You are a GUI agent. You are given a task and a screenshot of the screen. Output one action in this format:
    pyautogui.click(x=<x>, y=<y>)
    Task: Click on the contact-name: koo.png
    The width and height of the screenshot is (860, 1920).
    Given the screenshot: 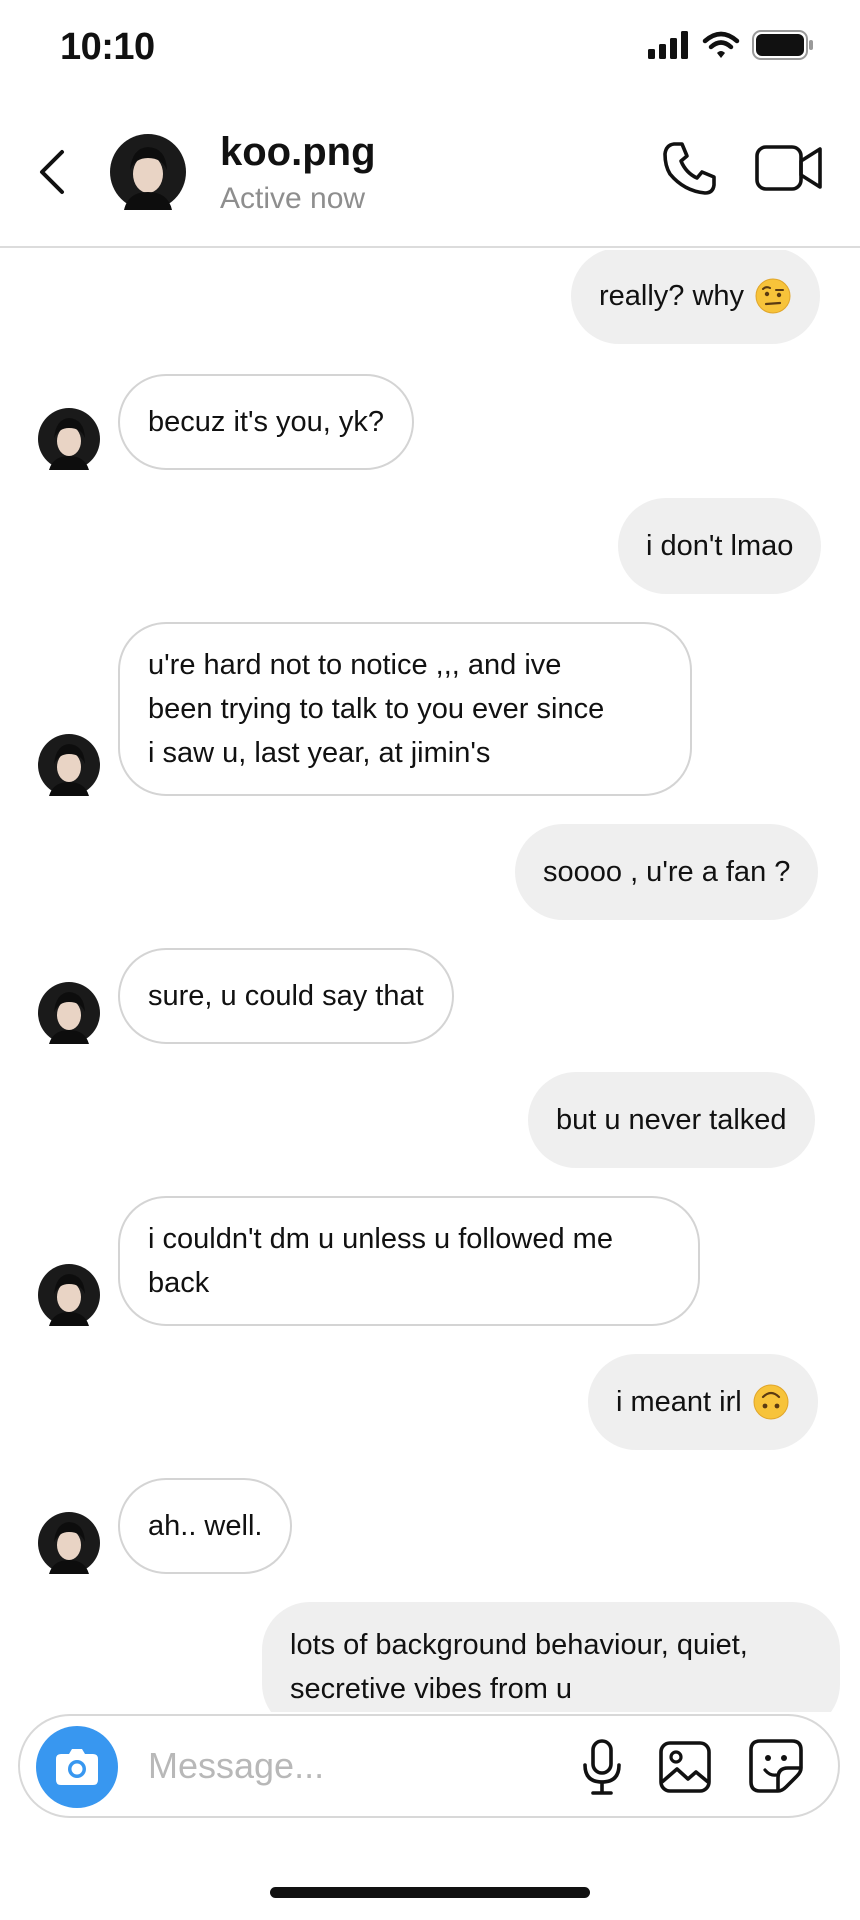 What is the action you would take?
    pyautogui.click(x=298, y=152)
    